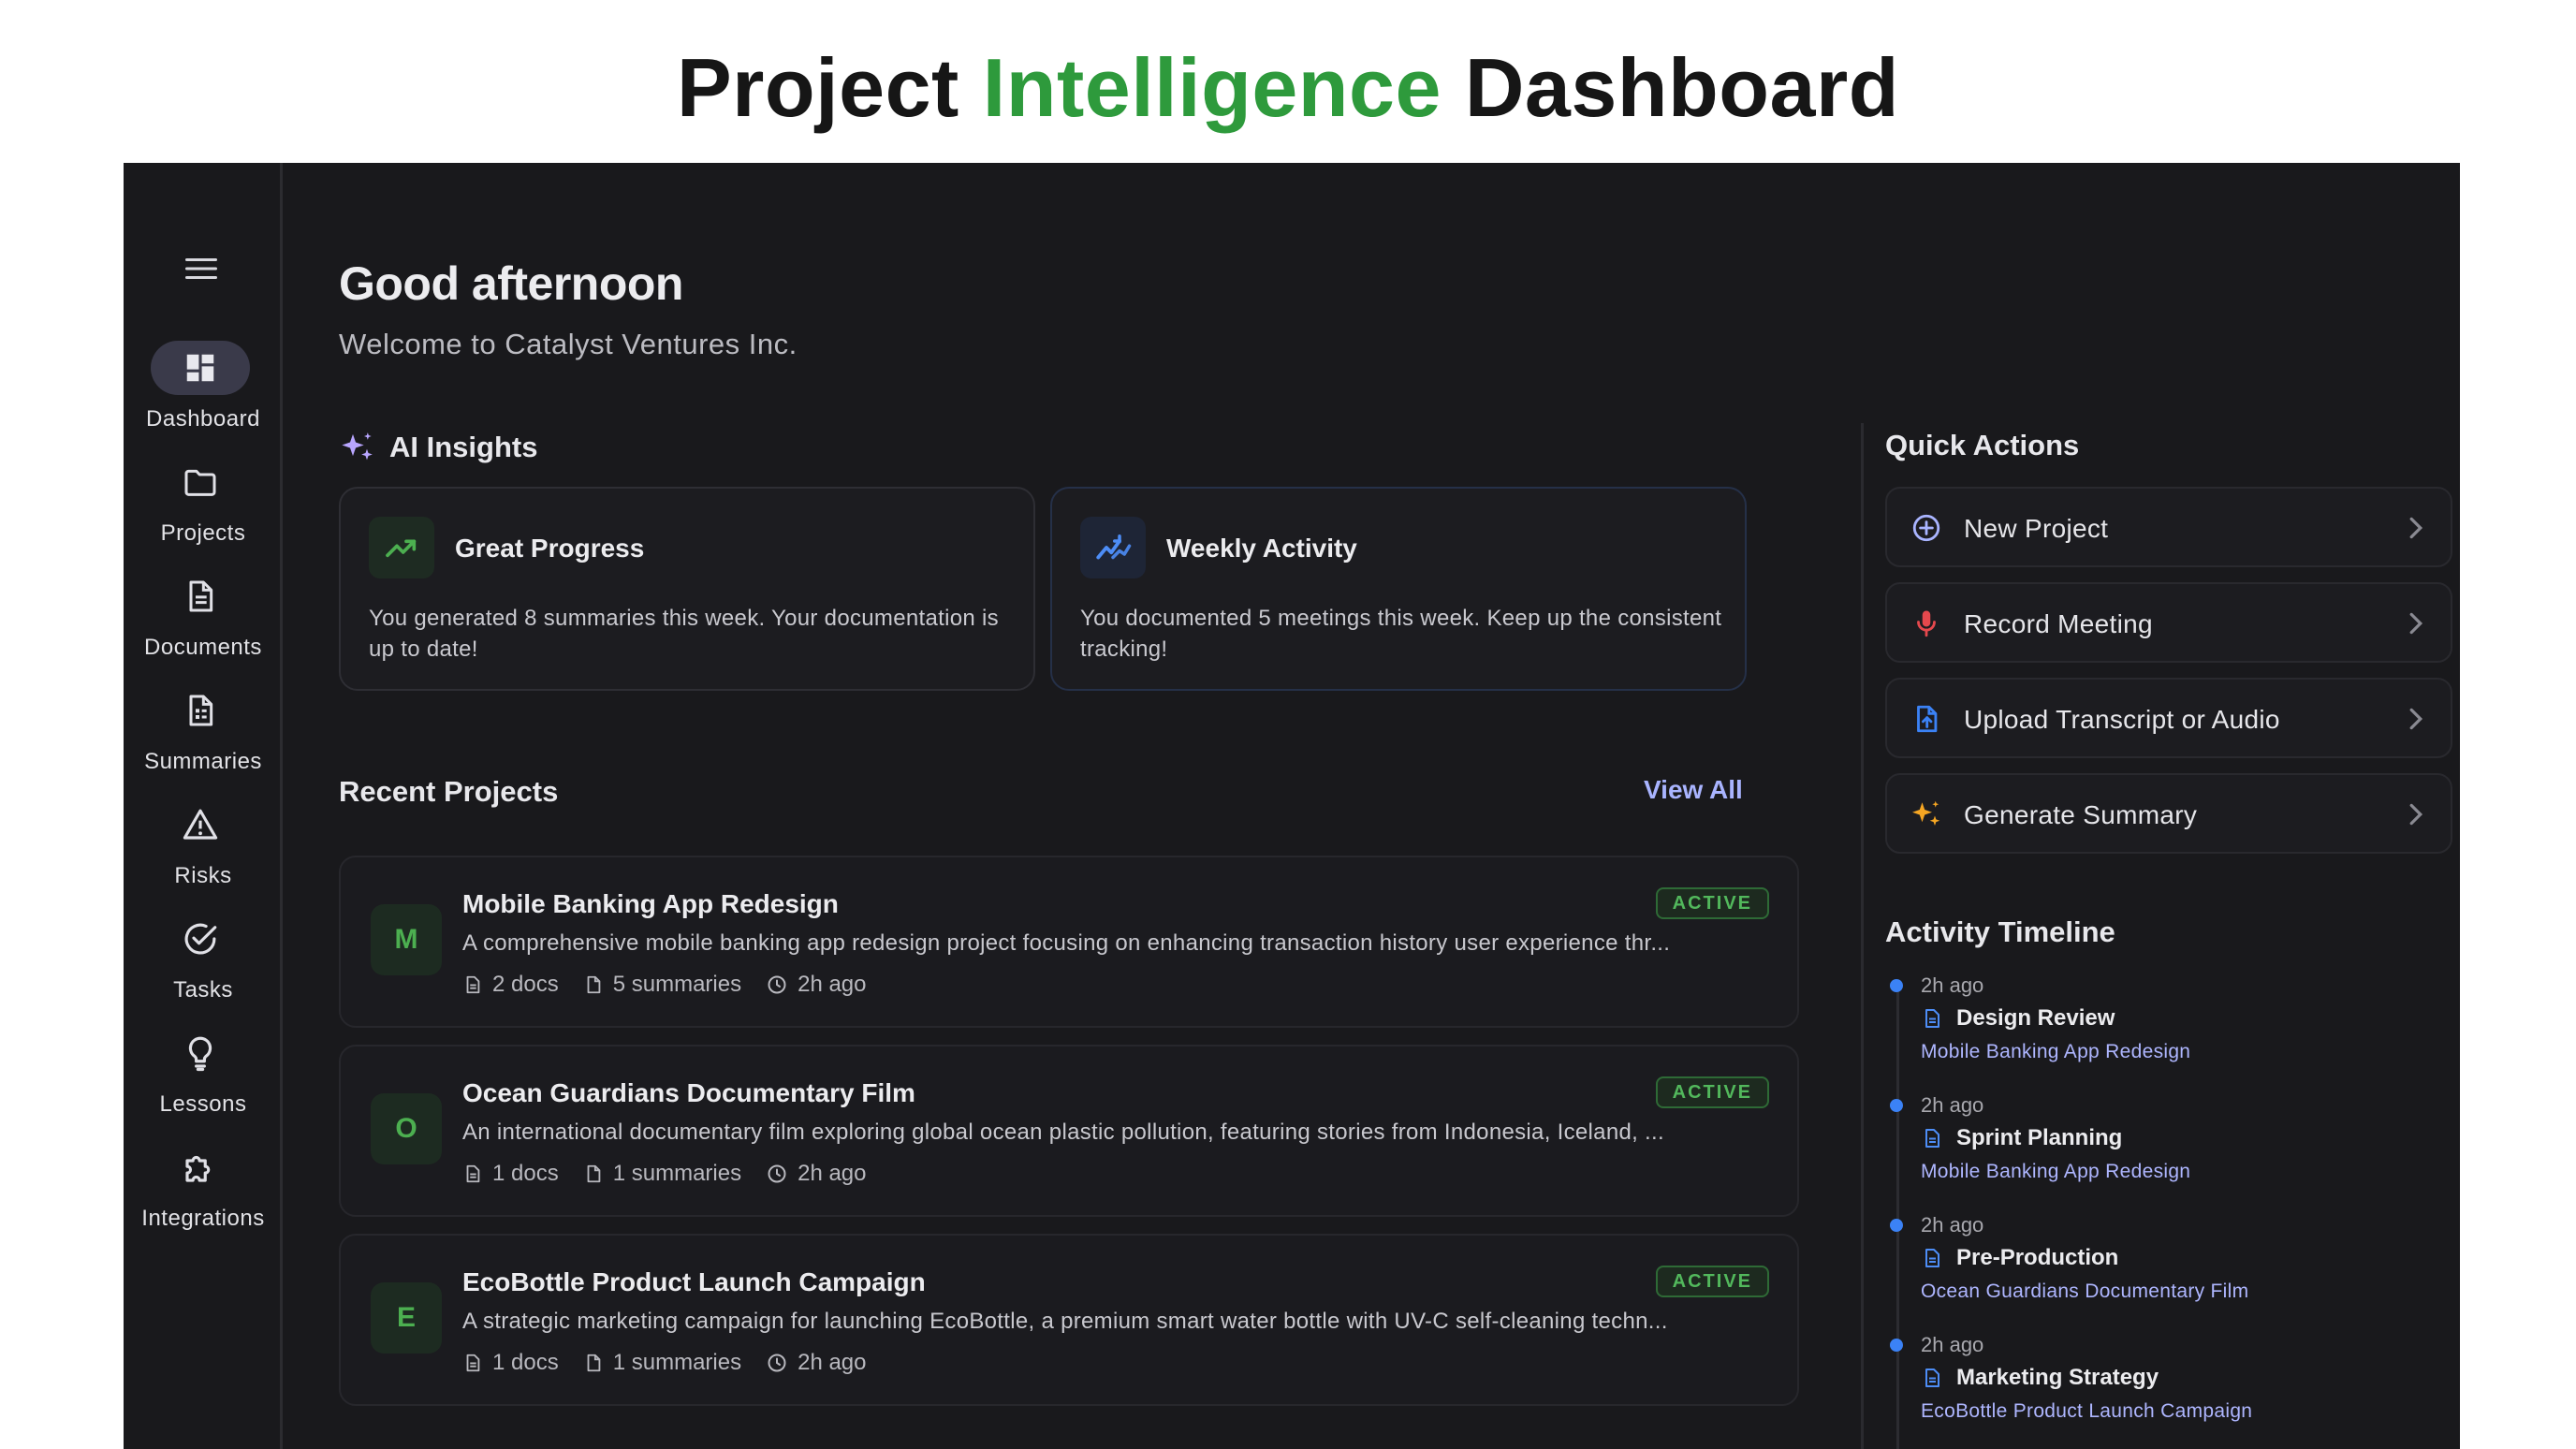  What do you see at coordinates (203, 1218) in the screenshot?
I see `sidebar-label-integrations: Integrations` at bounding box center [203, 1218].